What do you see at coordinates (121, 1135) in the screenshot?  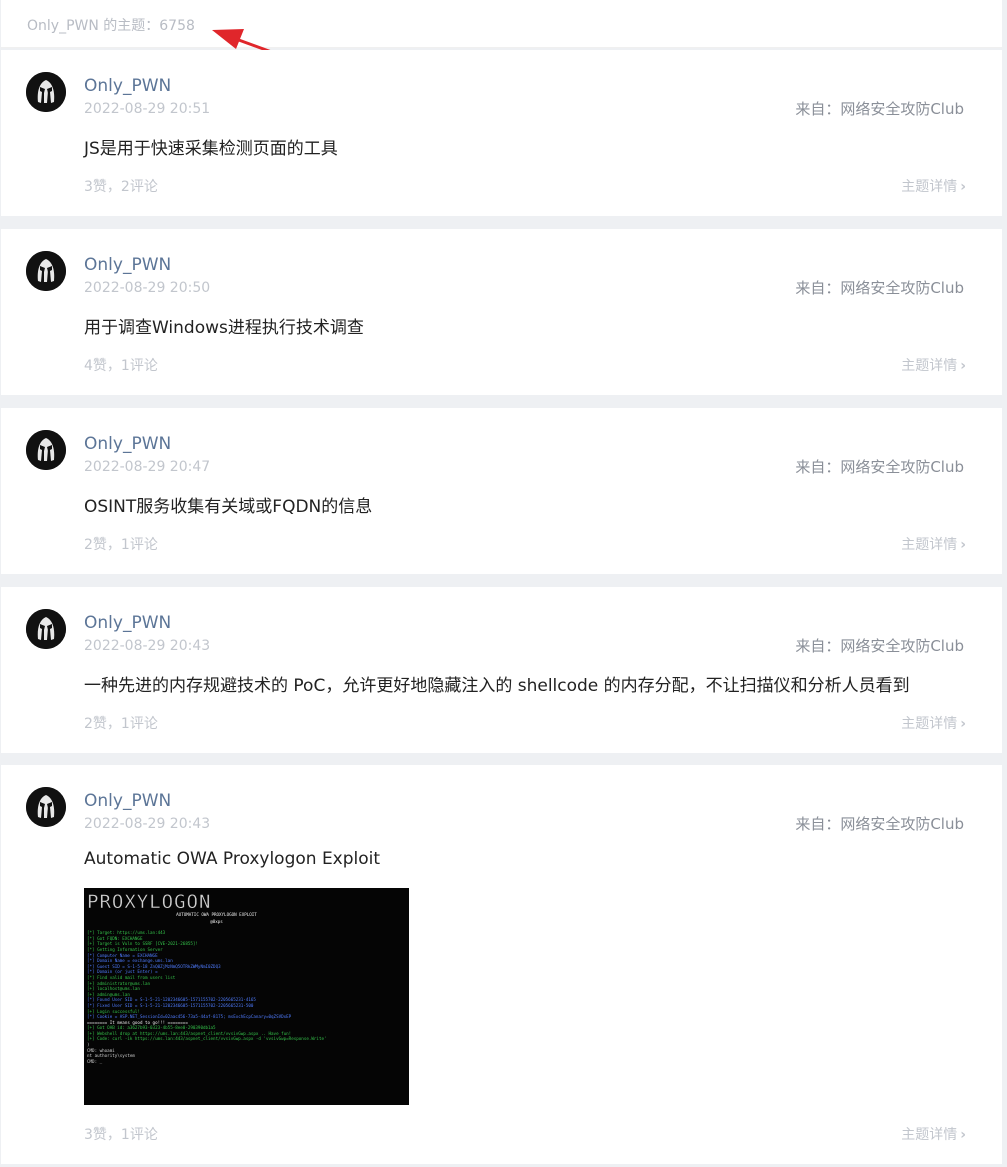 I see `post-stats: 3赞，1评论` at bounding box center [121, 1135].